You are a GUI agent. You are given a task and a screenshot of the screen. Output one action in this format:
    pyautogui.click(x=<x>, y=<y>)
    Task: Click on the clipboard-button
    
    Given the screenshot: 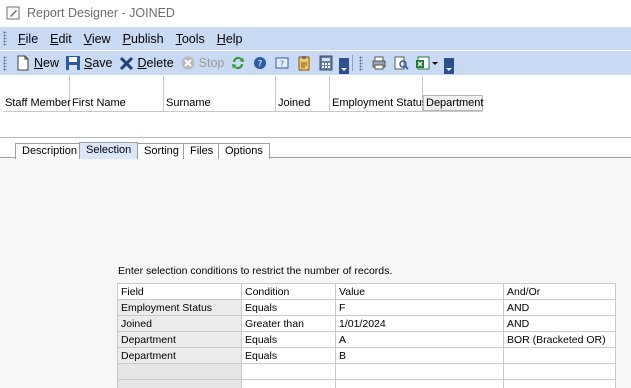 What is the action you would take?
    pyautogui.click(x=304, y=63)
    